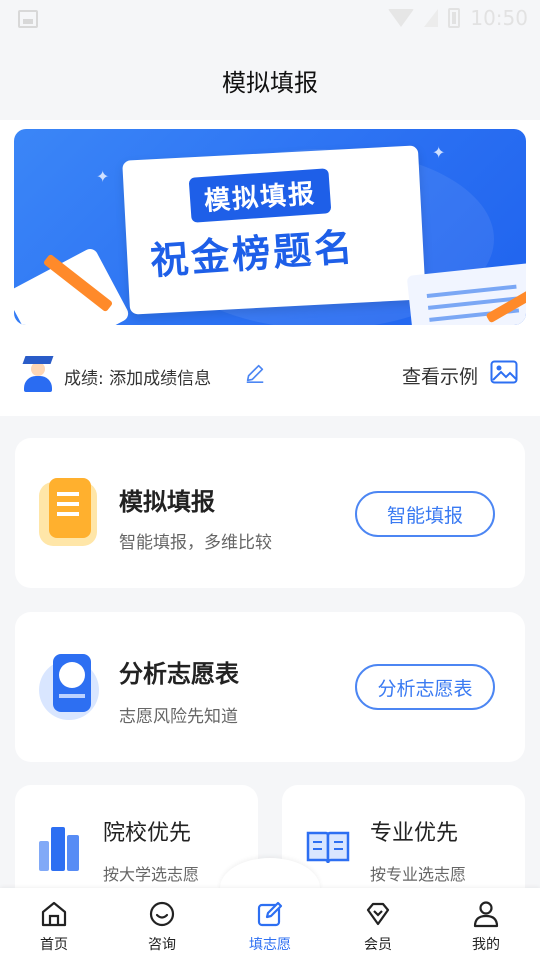  I want to click on tab-label: 会员, so click(378, 945).